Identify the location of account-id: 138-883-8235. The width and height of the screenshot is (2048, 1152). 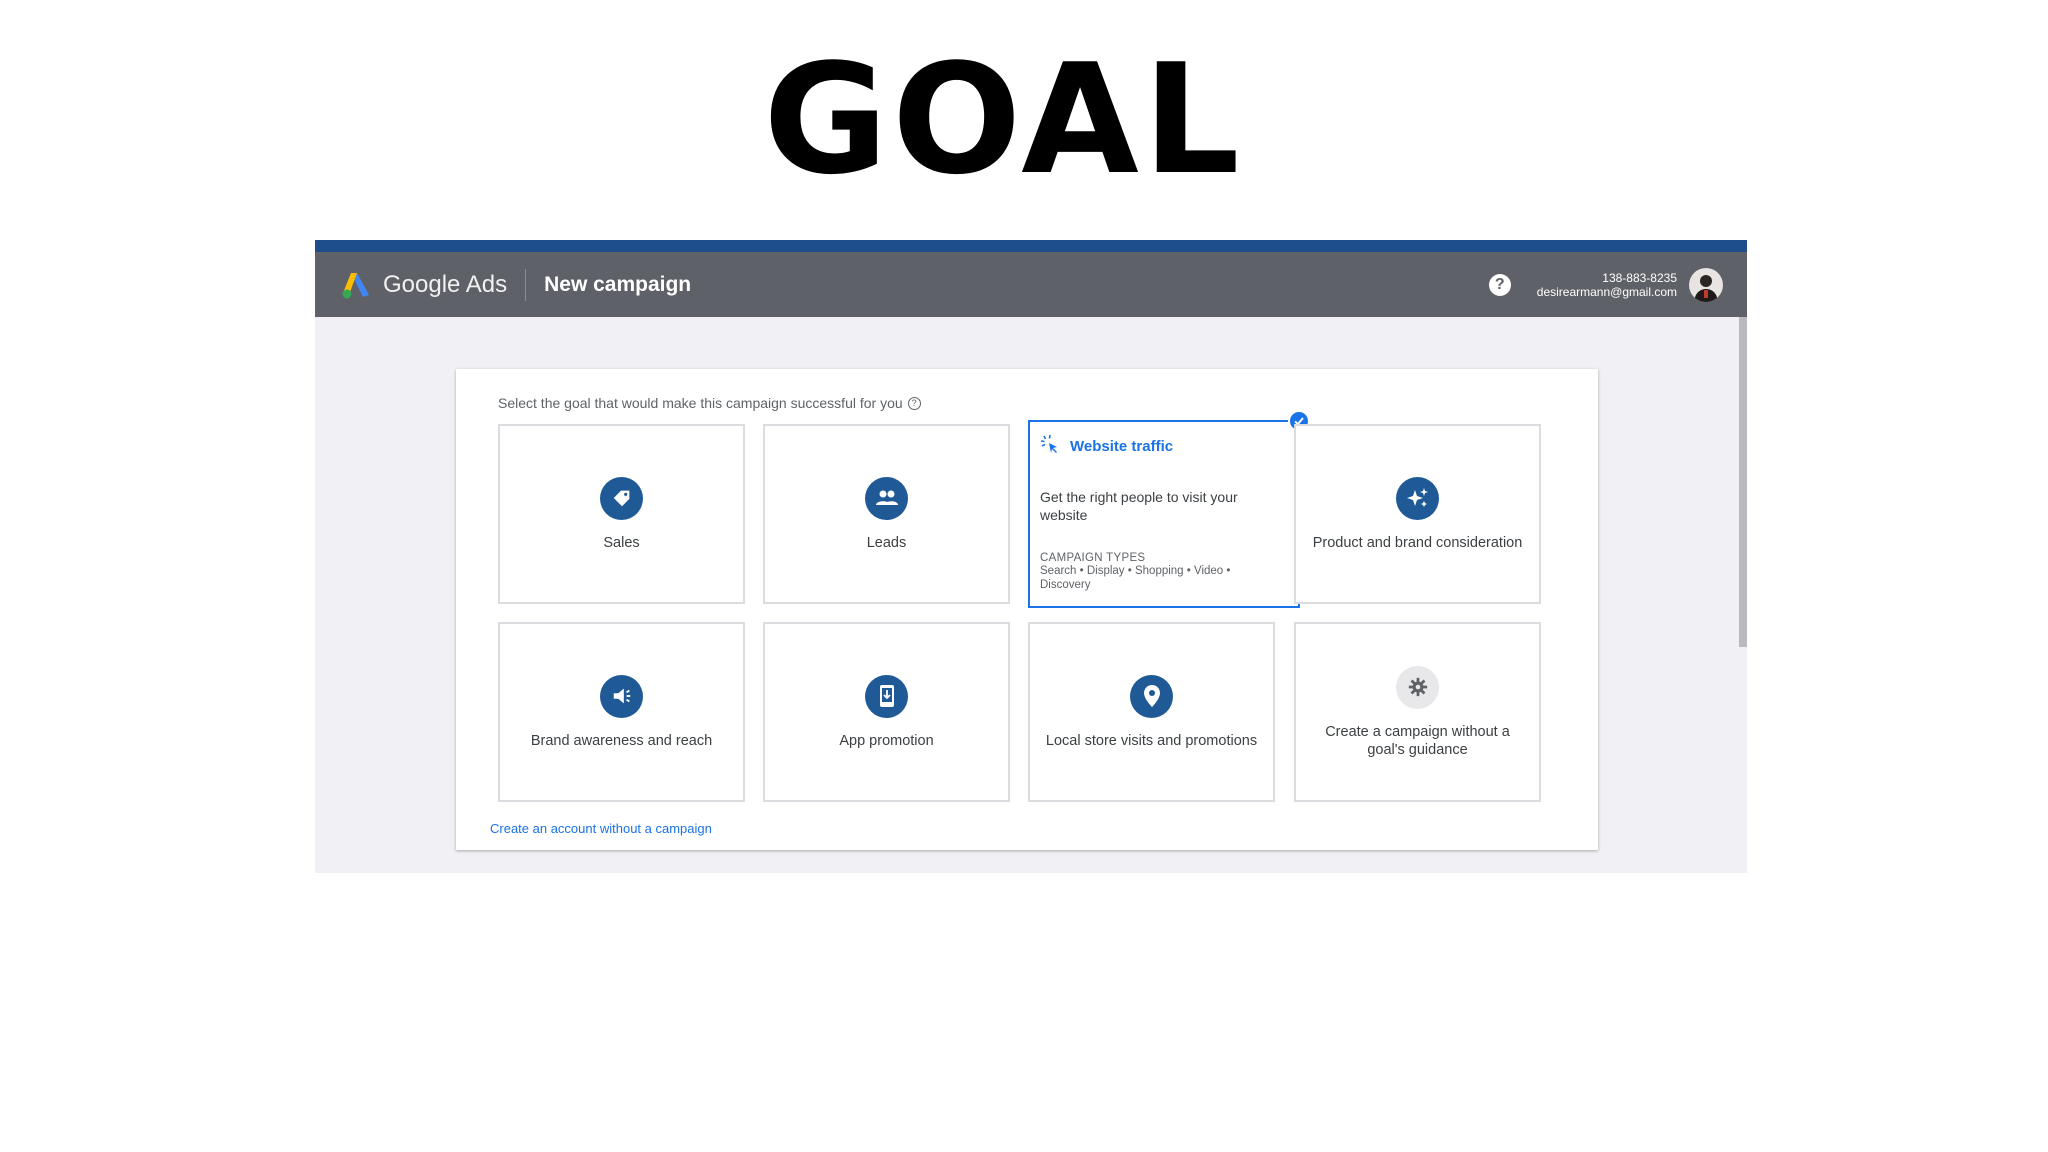
(1639, 277).